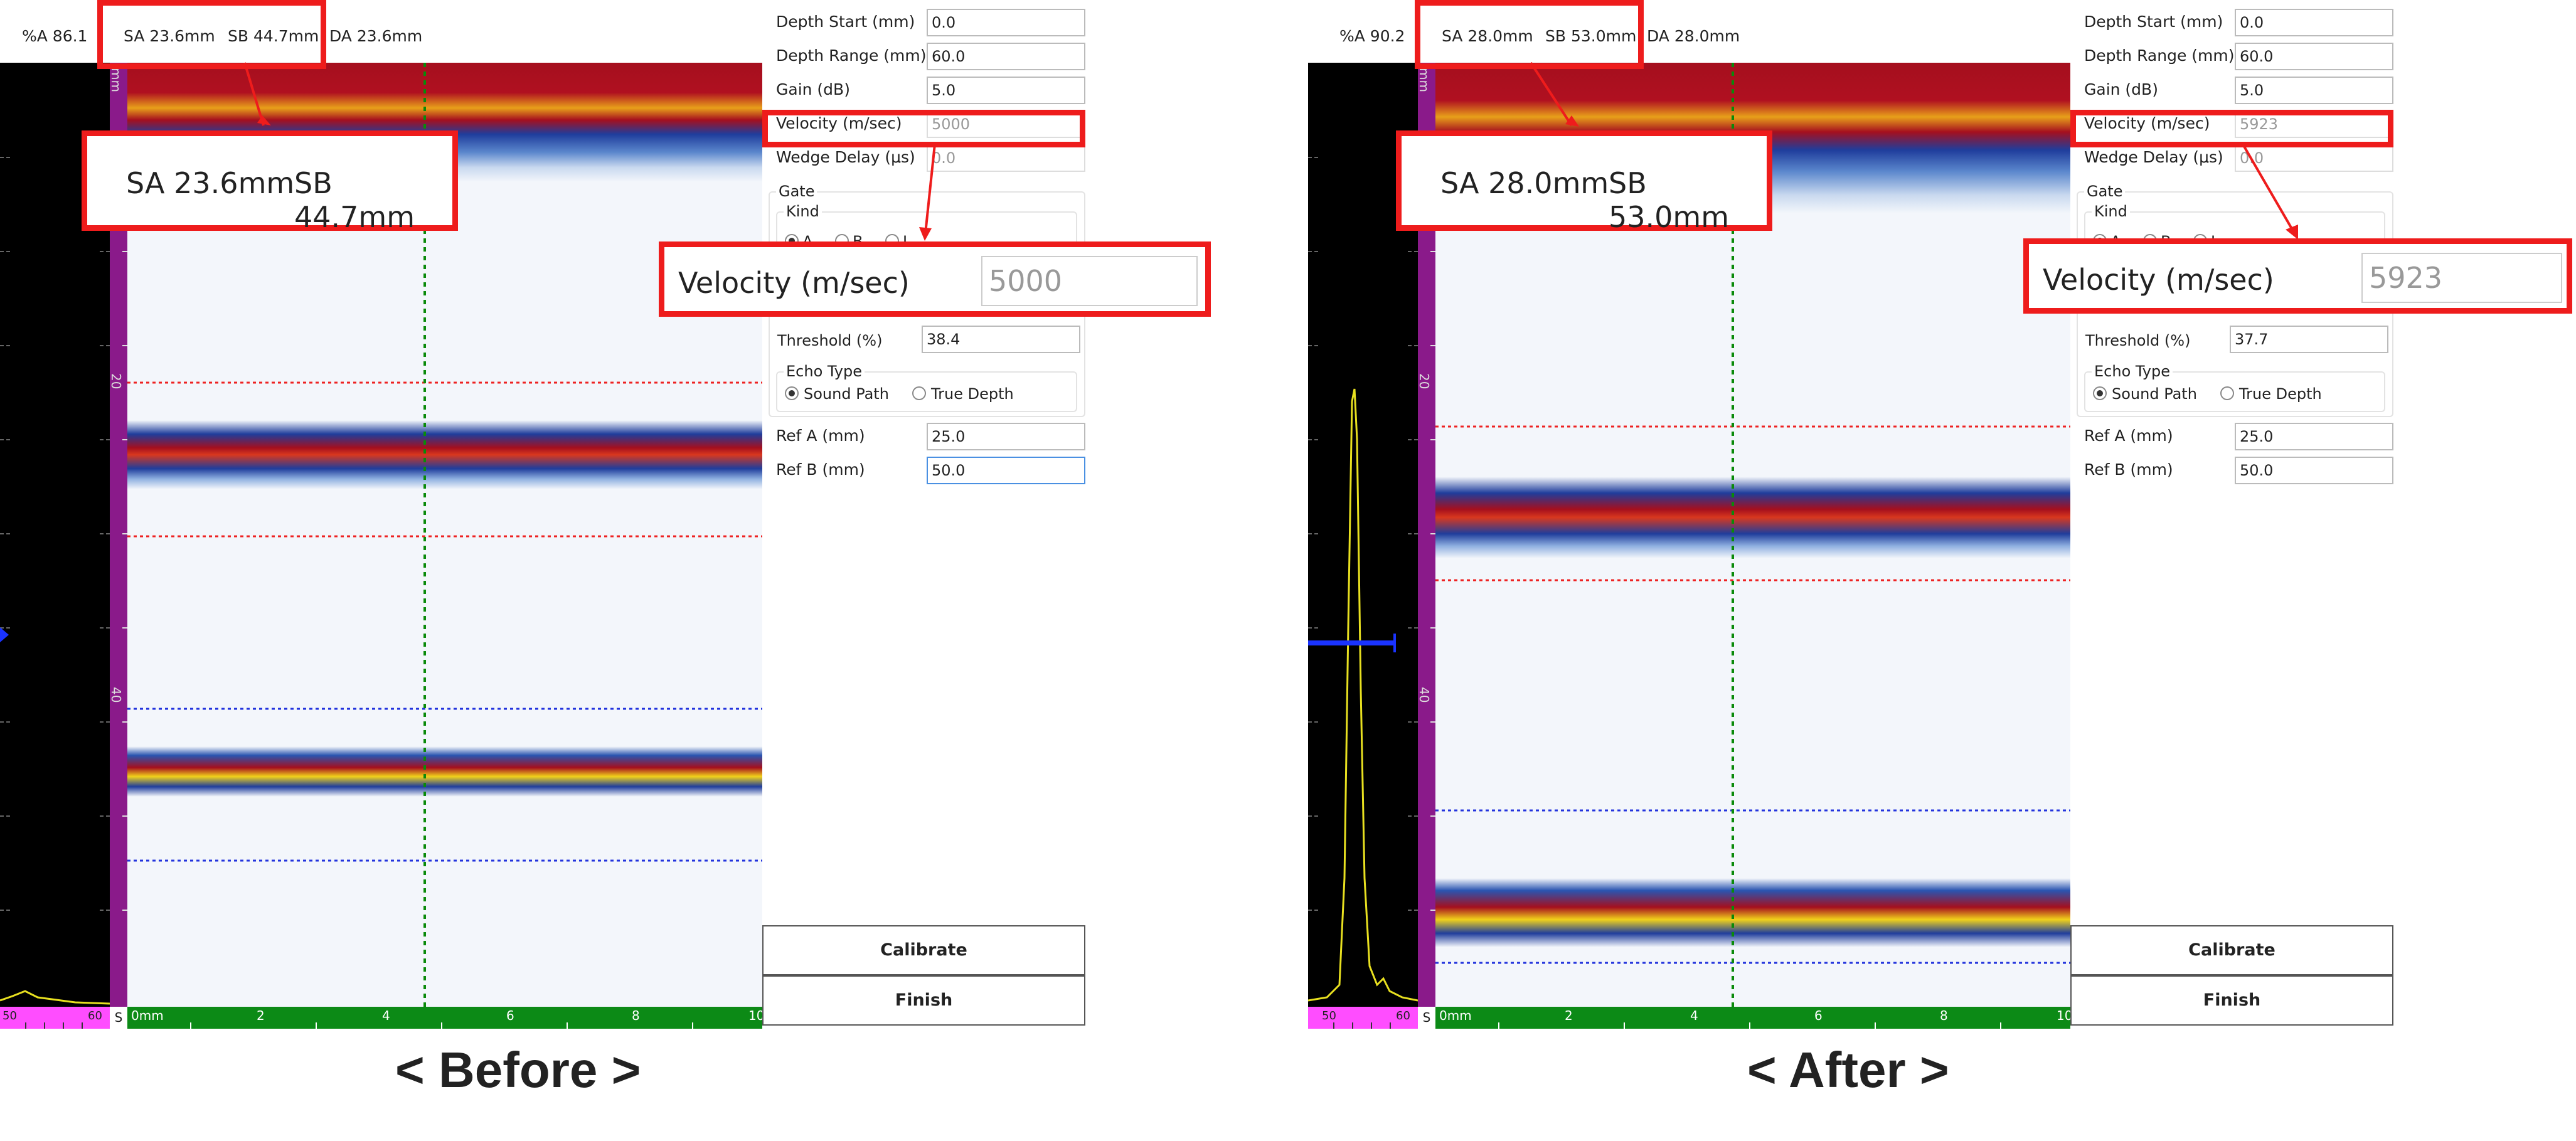 The image size is (2576, 1141). What do you see at coordinates (4, 634) in the screenshot?
I see `gate-marker-icon` at bounding box center [4, 634].